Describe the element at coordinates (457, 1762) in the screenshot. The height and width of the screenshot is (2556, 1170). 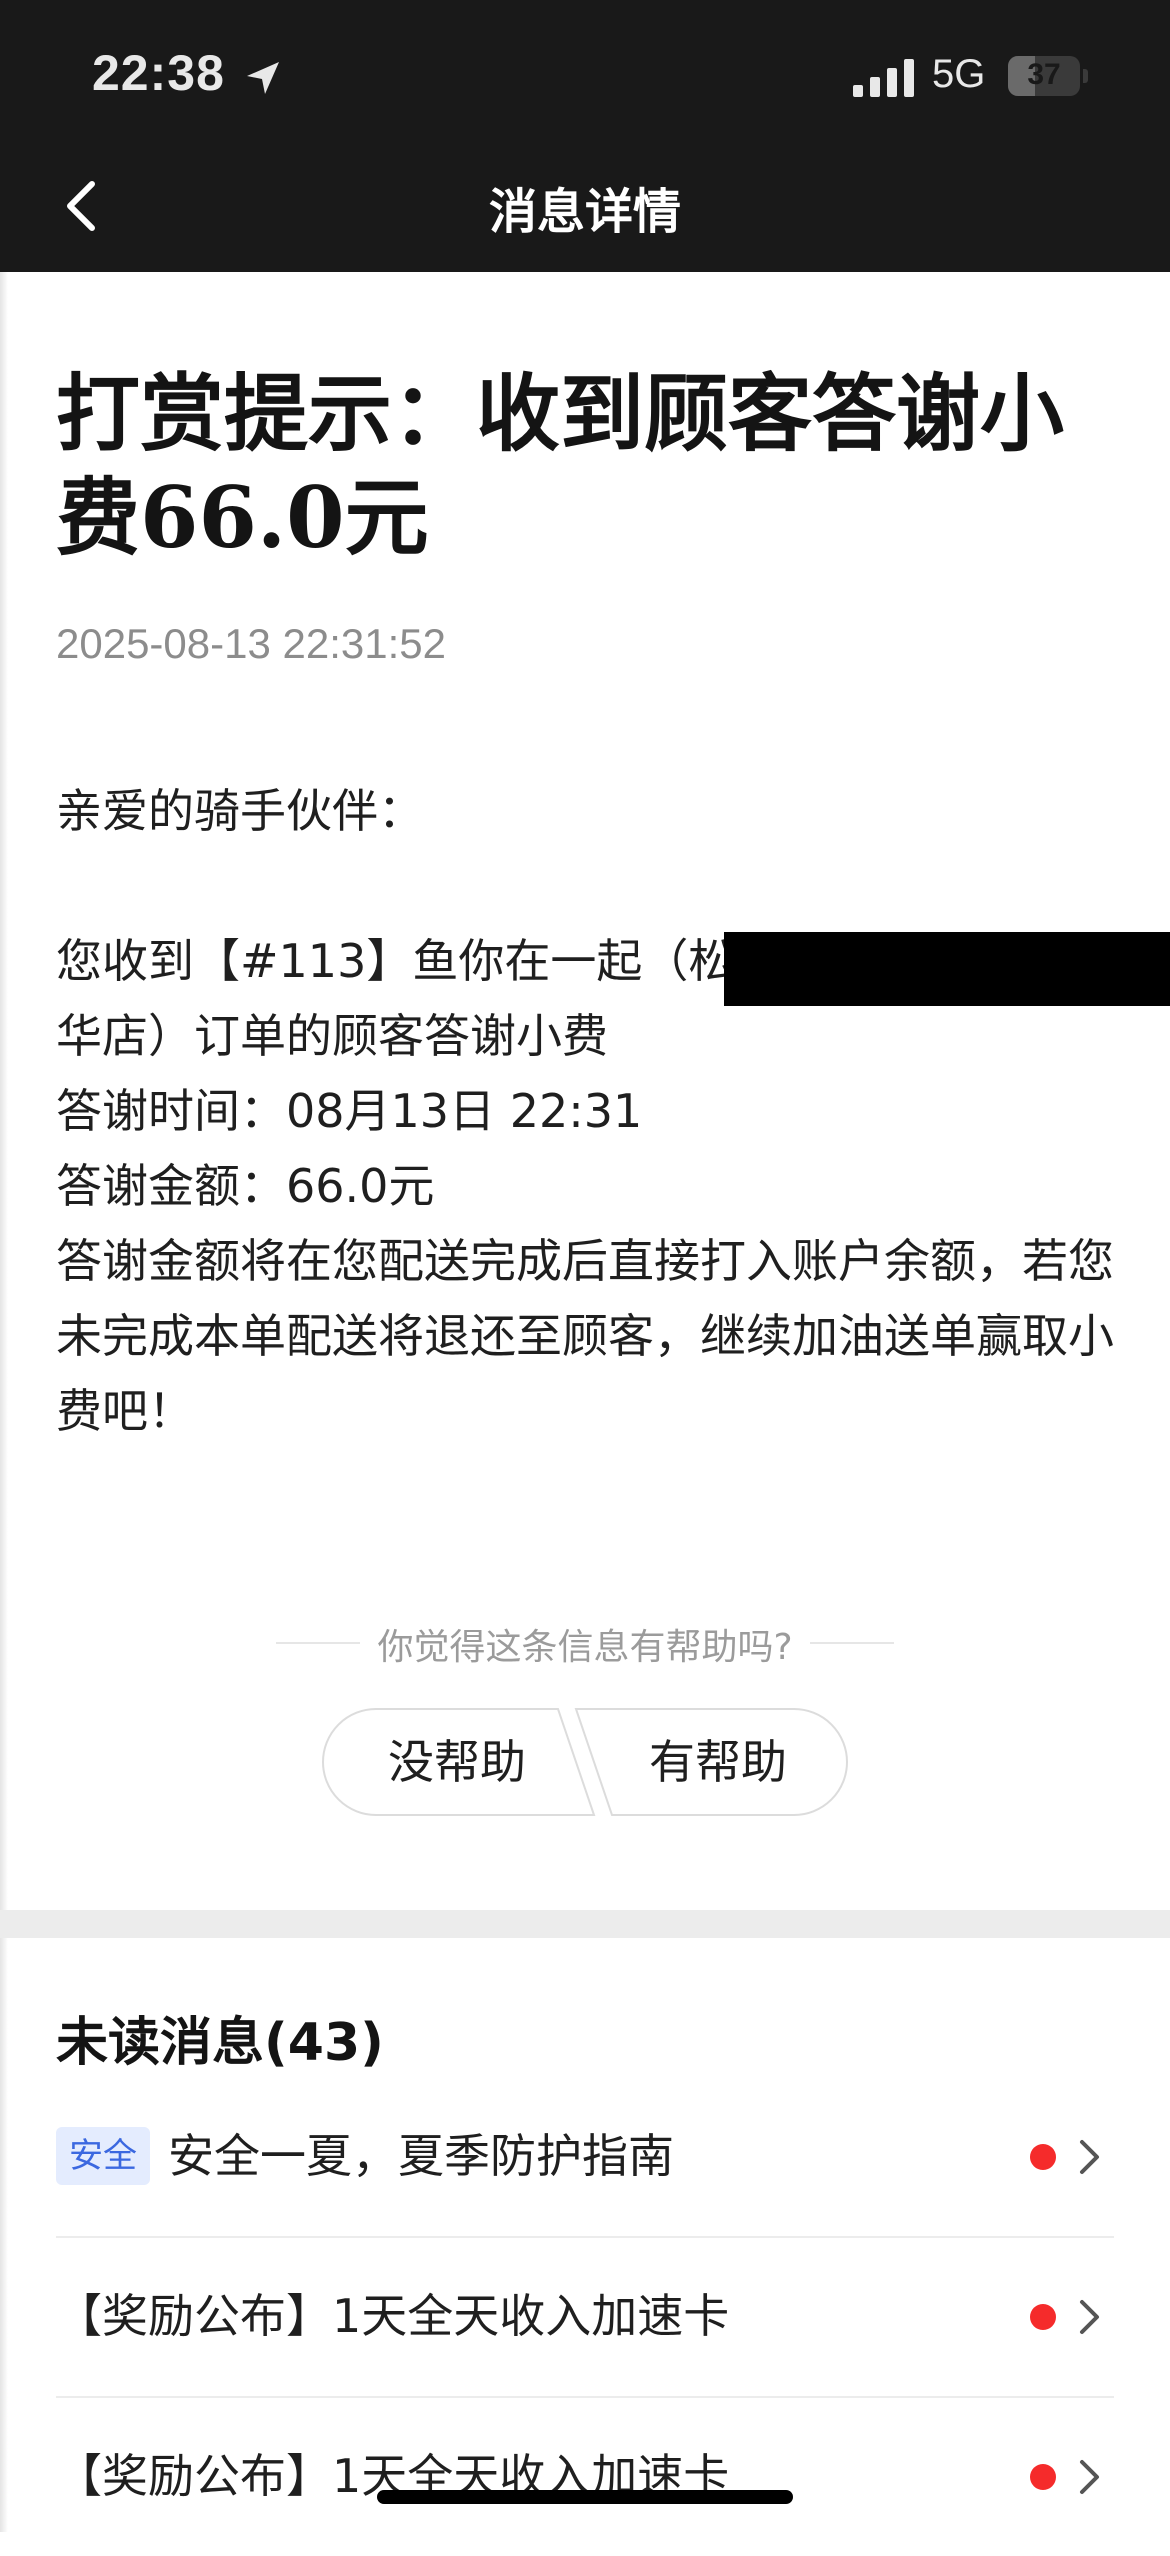
I see `not-helpful-button: 没帮助` at that location.